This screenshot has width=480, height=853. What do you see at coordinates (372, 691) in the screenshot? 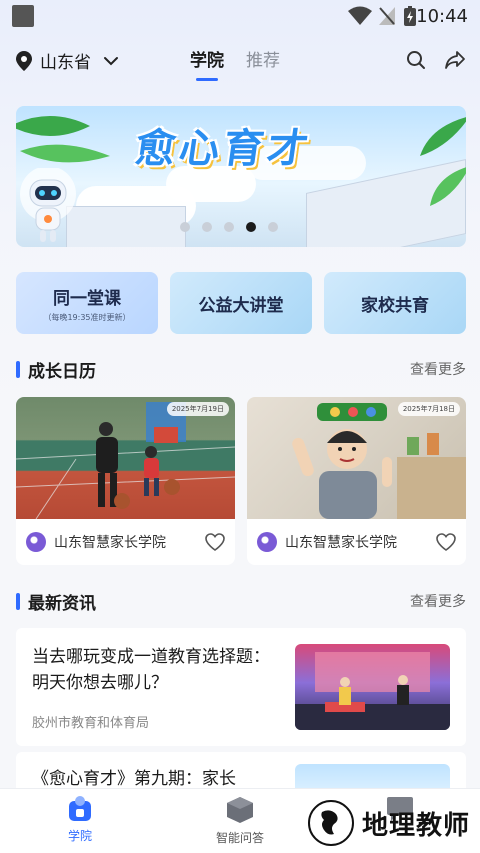
I see `stage-scene-illustration` at bounding box center [372, 691].